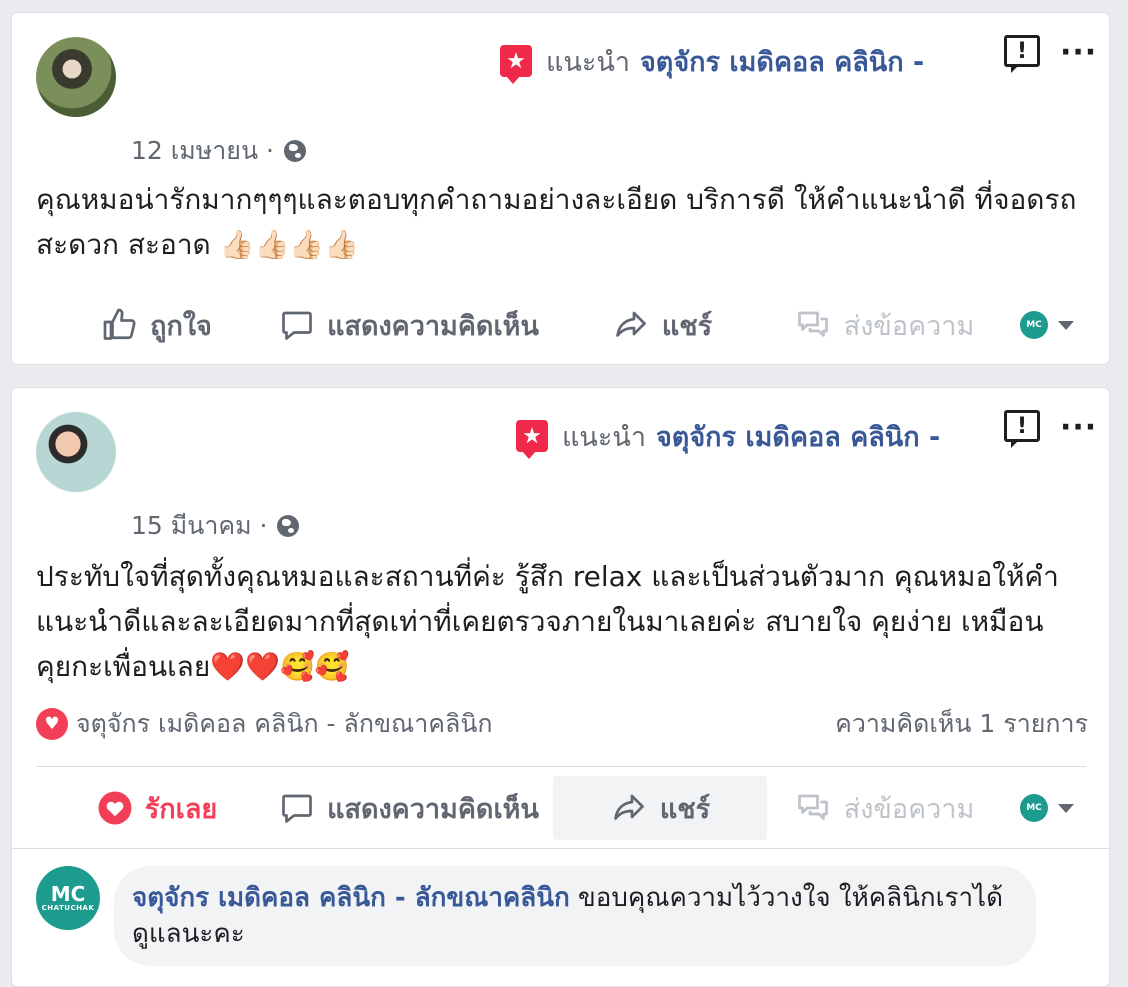  What do you see at coordinates (52, 724) in the screenshot?
I see `love-reaction-icon: ♥` at bounding box center [52, 724].